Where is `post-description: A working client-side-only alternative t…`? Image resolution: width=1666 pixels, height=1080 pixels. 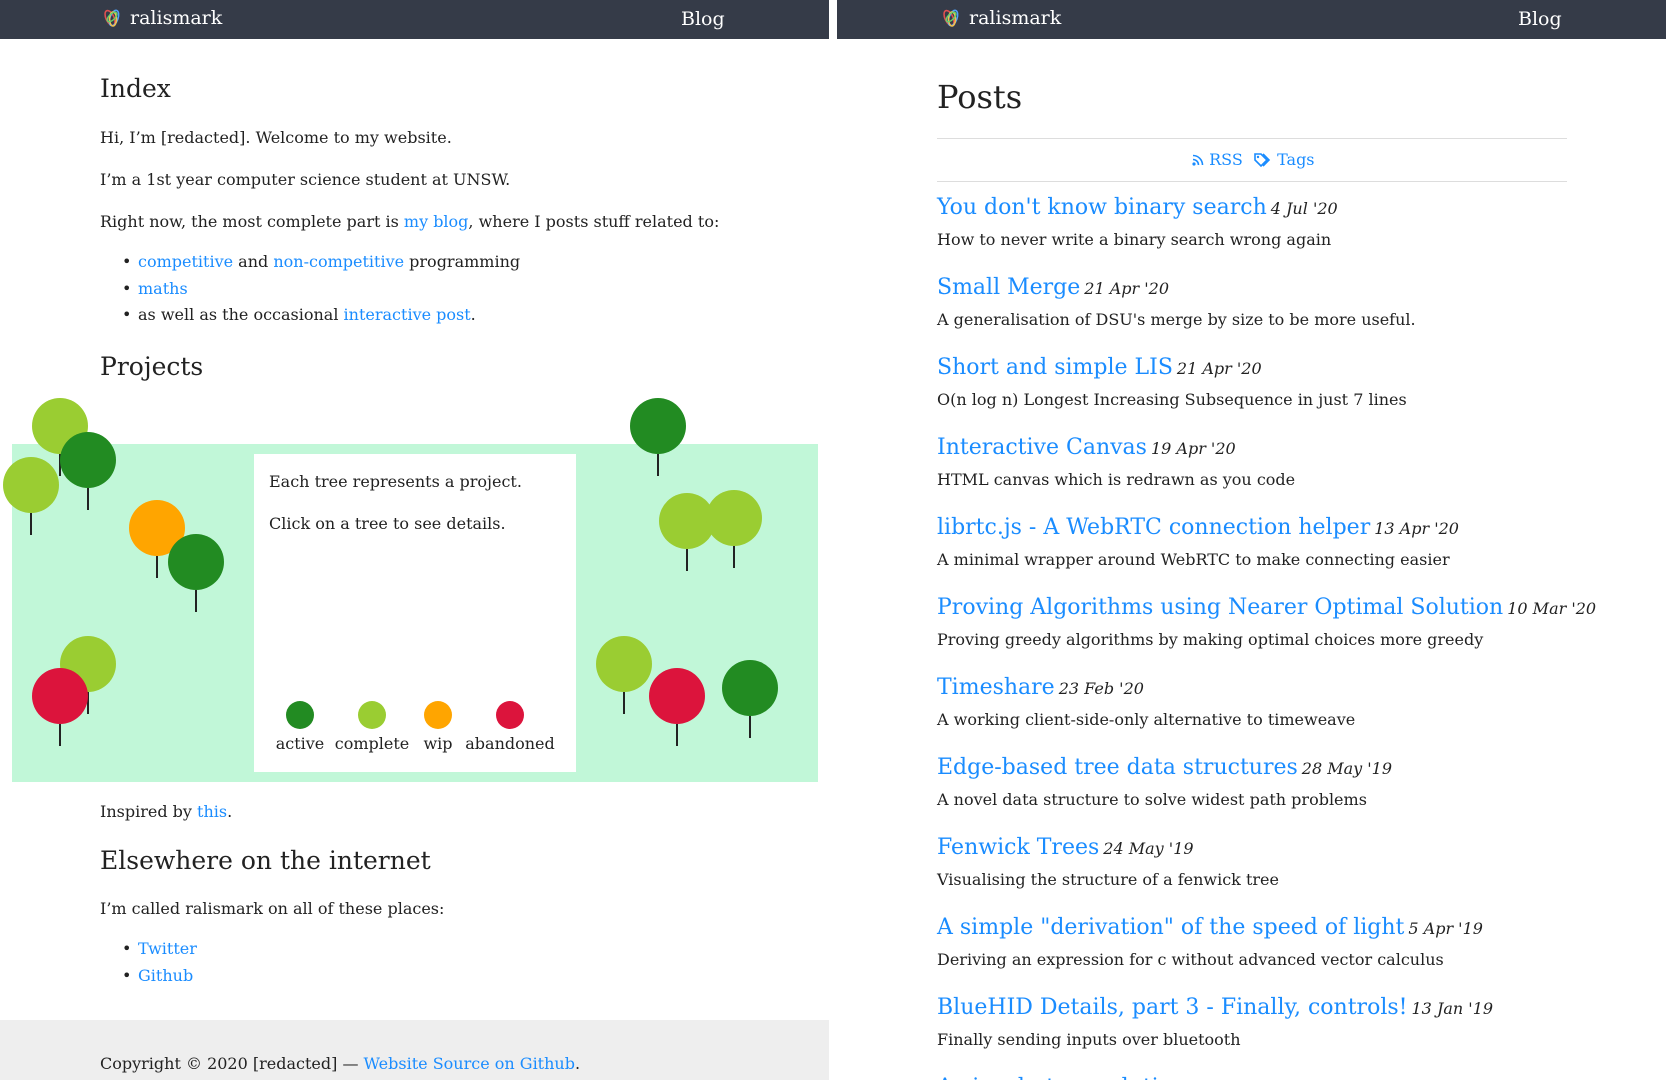 post-description: A working client-side-only alternative t… is located at coordinates (1146, 719).